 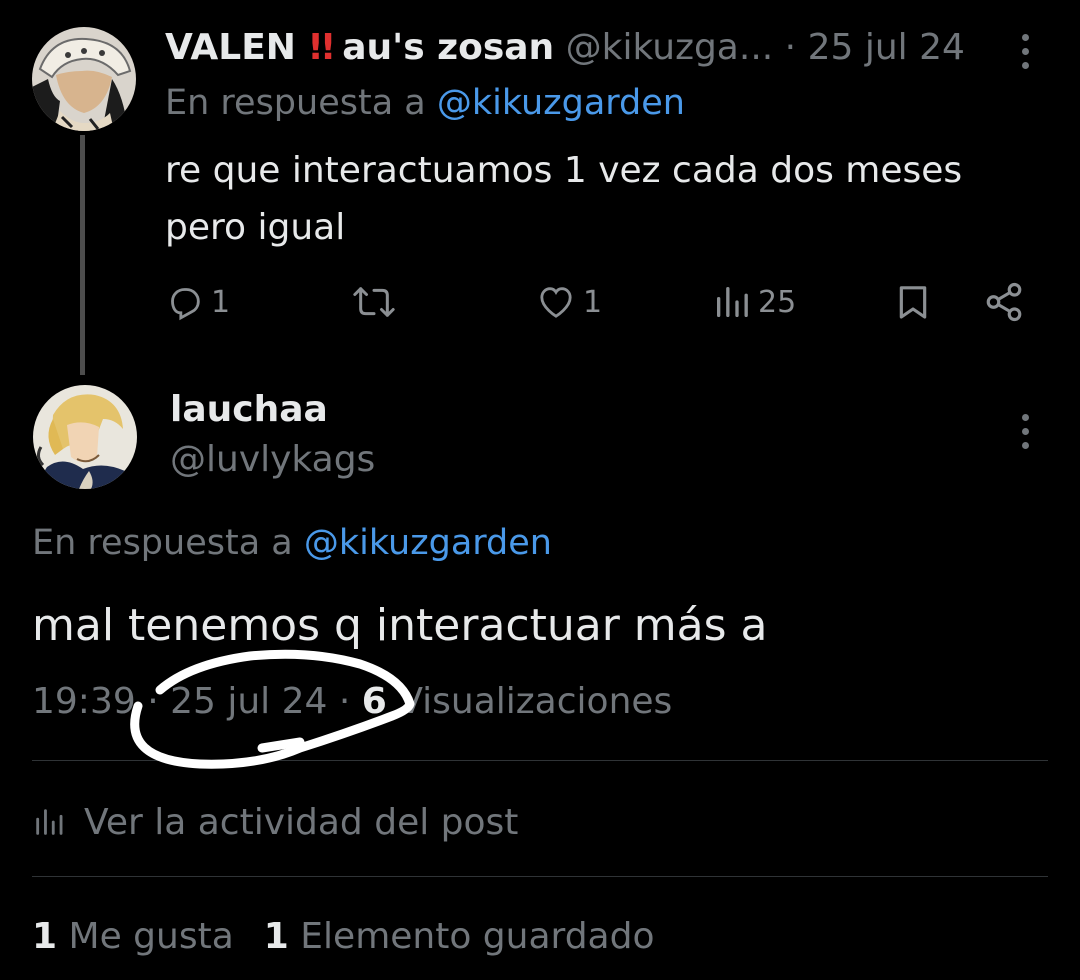 I want to click on reply-to-line: En respuesta a @kikuzgarden, so click(x=425, y=103).